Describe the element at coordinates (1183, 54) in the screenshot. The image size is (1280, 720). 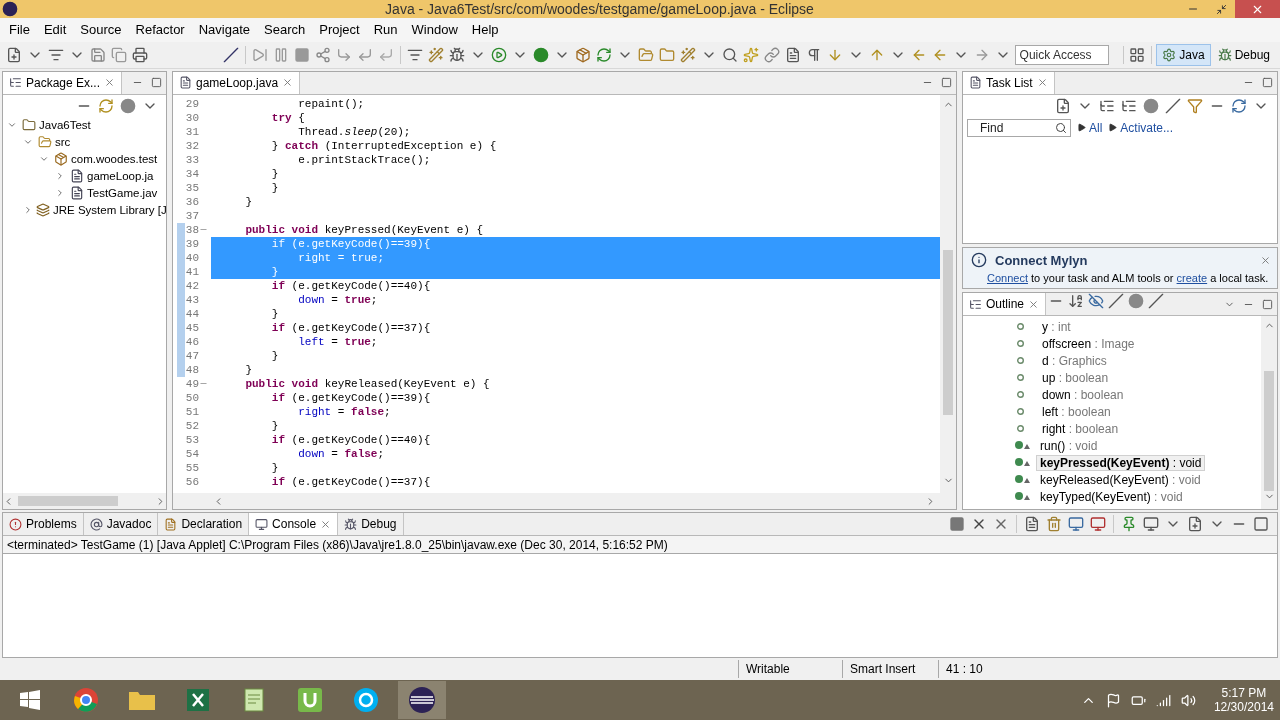
I see `perspective-button: Java` at that location.